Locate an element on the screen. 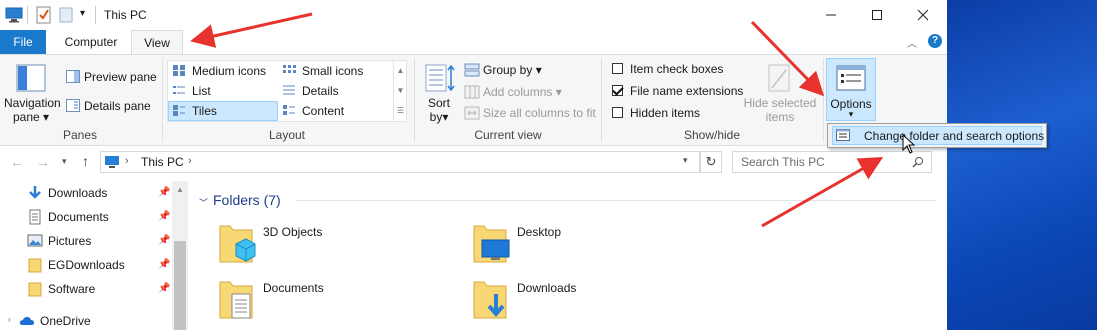 The image size is (1097, 330). navigation-pane-label-2: pane ▾ is located at coordinates (31, 117).